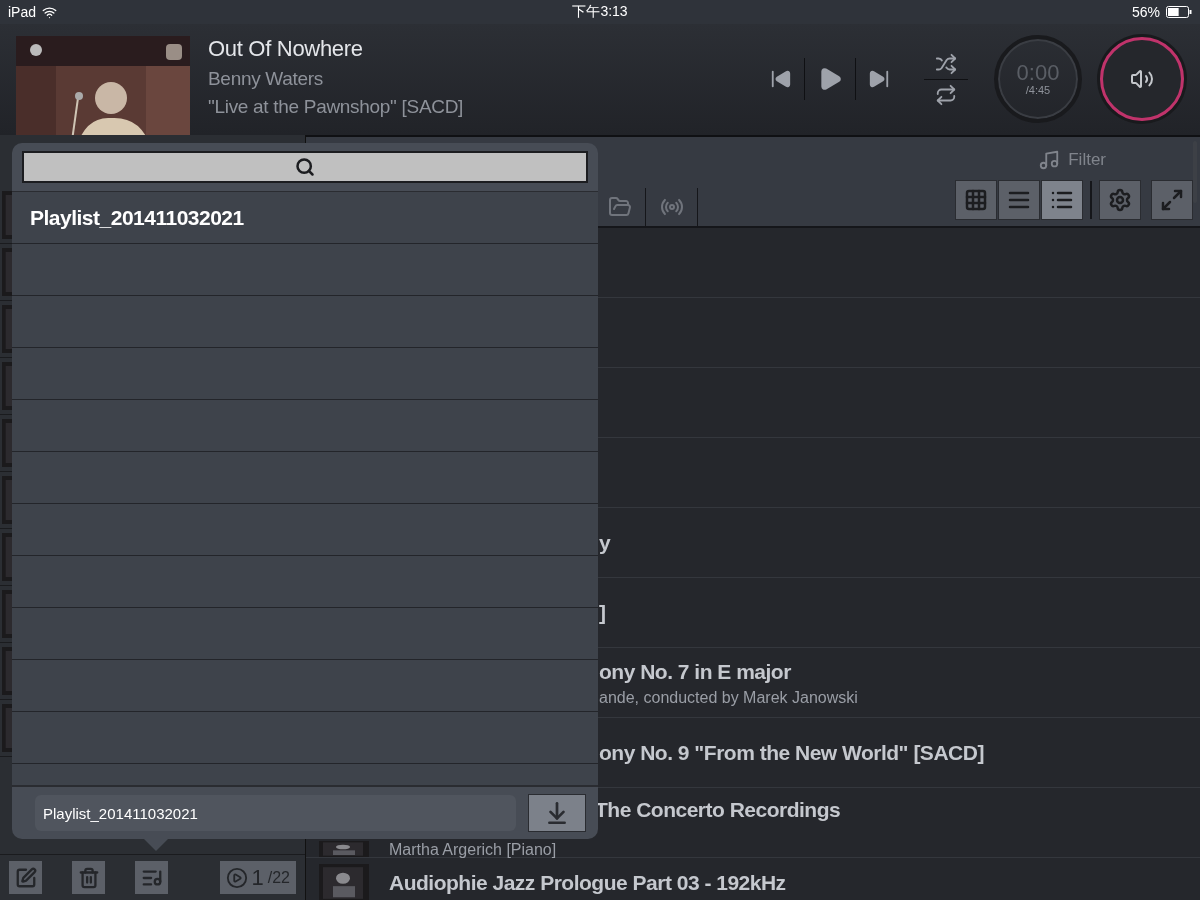 The height and width of the screenshot is (900, 1200). Describe the element at coordinates (1195, 172) in the screenshot. I see `scroll-thumb` at that location.